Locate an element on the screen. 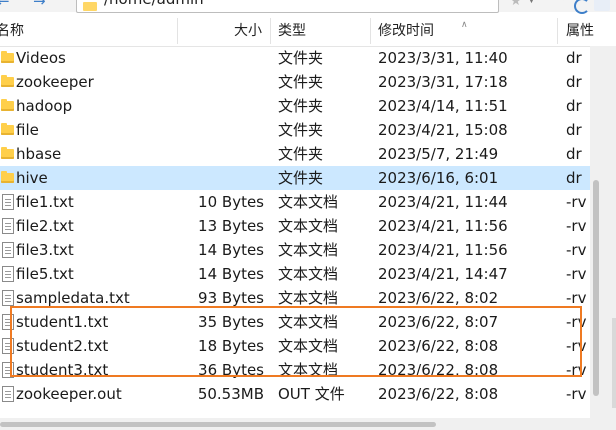 This screenshot has height=430, width=616. file-row: zookeeper 文件夹 2023/3/31, 17:18 dr is located at coordinates (295, 82).